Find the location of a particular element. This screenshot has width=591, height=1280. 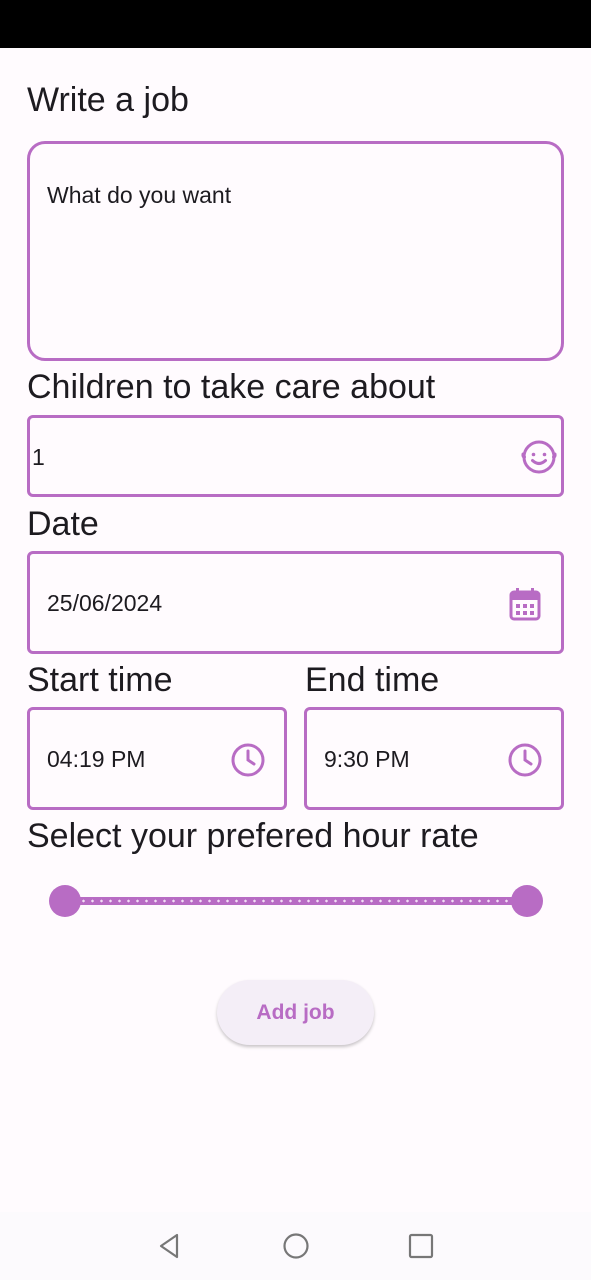

hour-rate-range-slider is located at coordinates (296, 901).